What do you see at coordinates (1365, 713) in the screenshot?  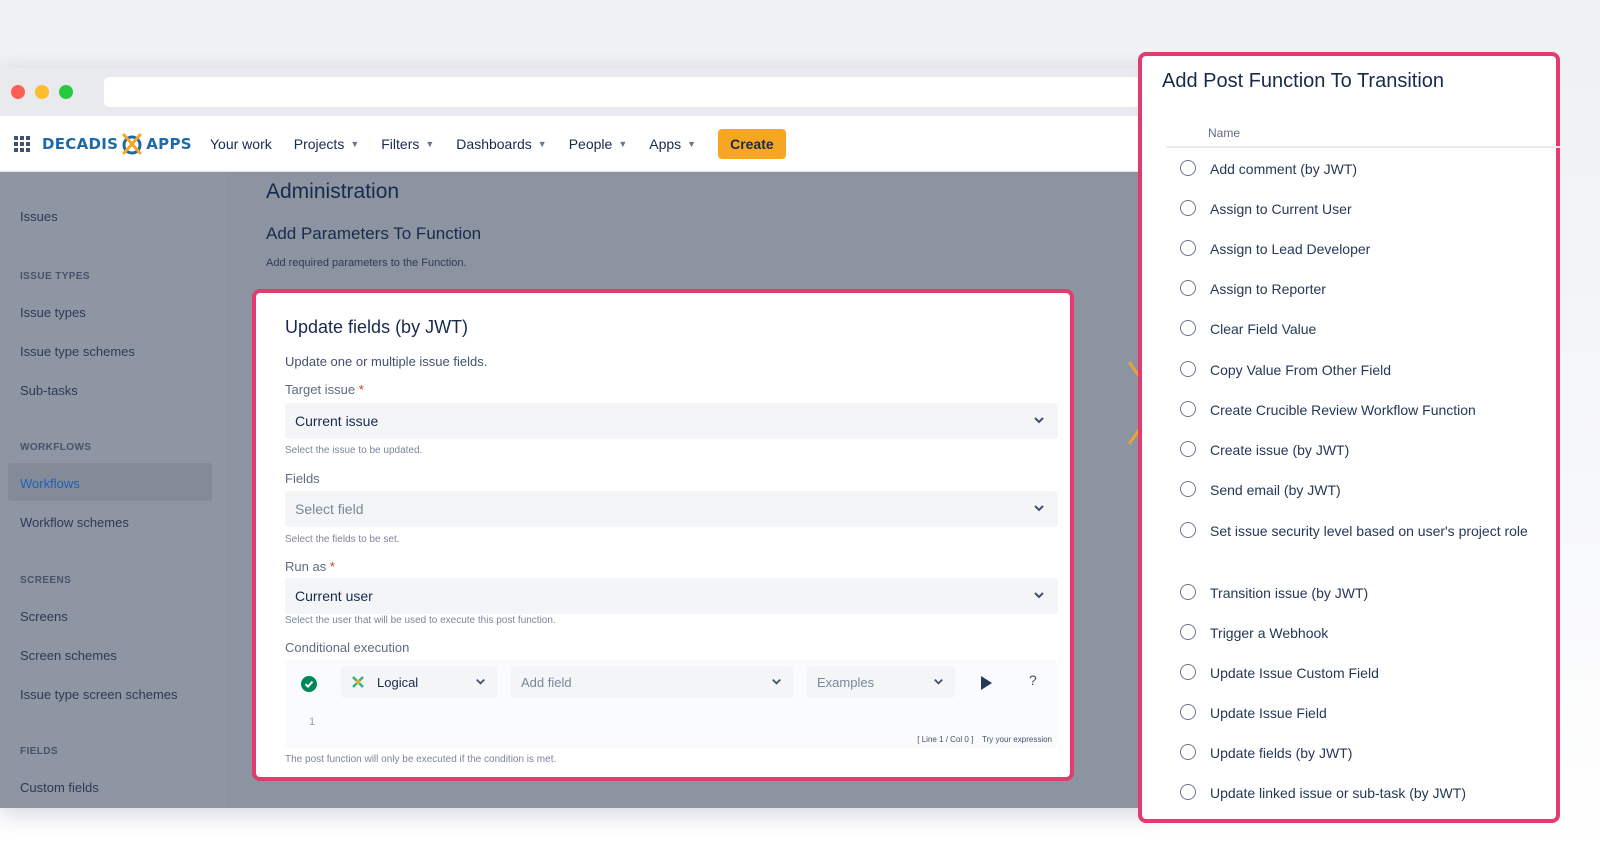 I see `post-function-option: Update Issue Field` at bounding box center [1365, 713].